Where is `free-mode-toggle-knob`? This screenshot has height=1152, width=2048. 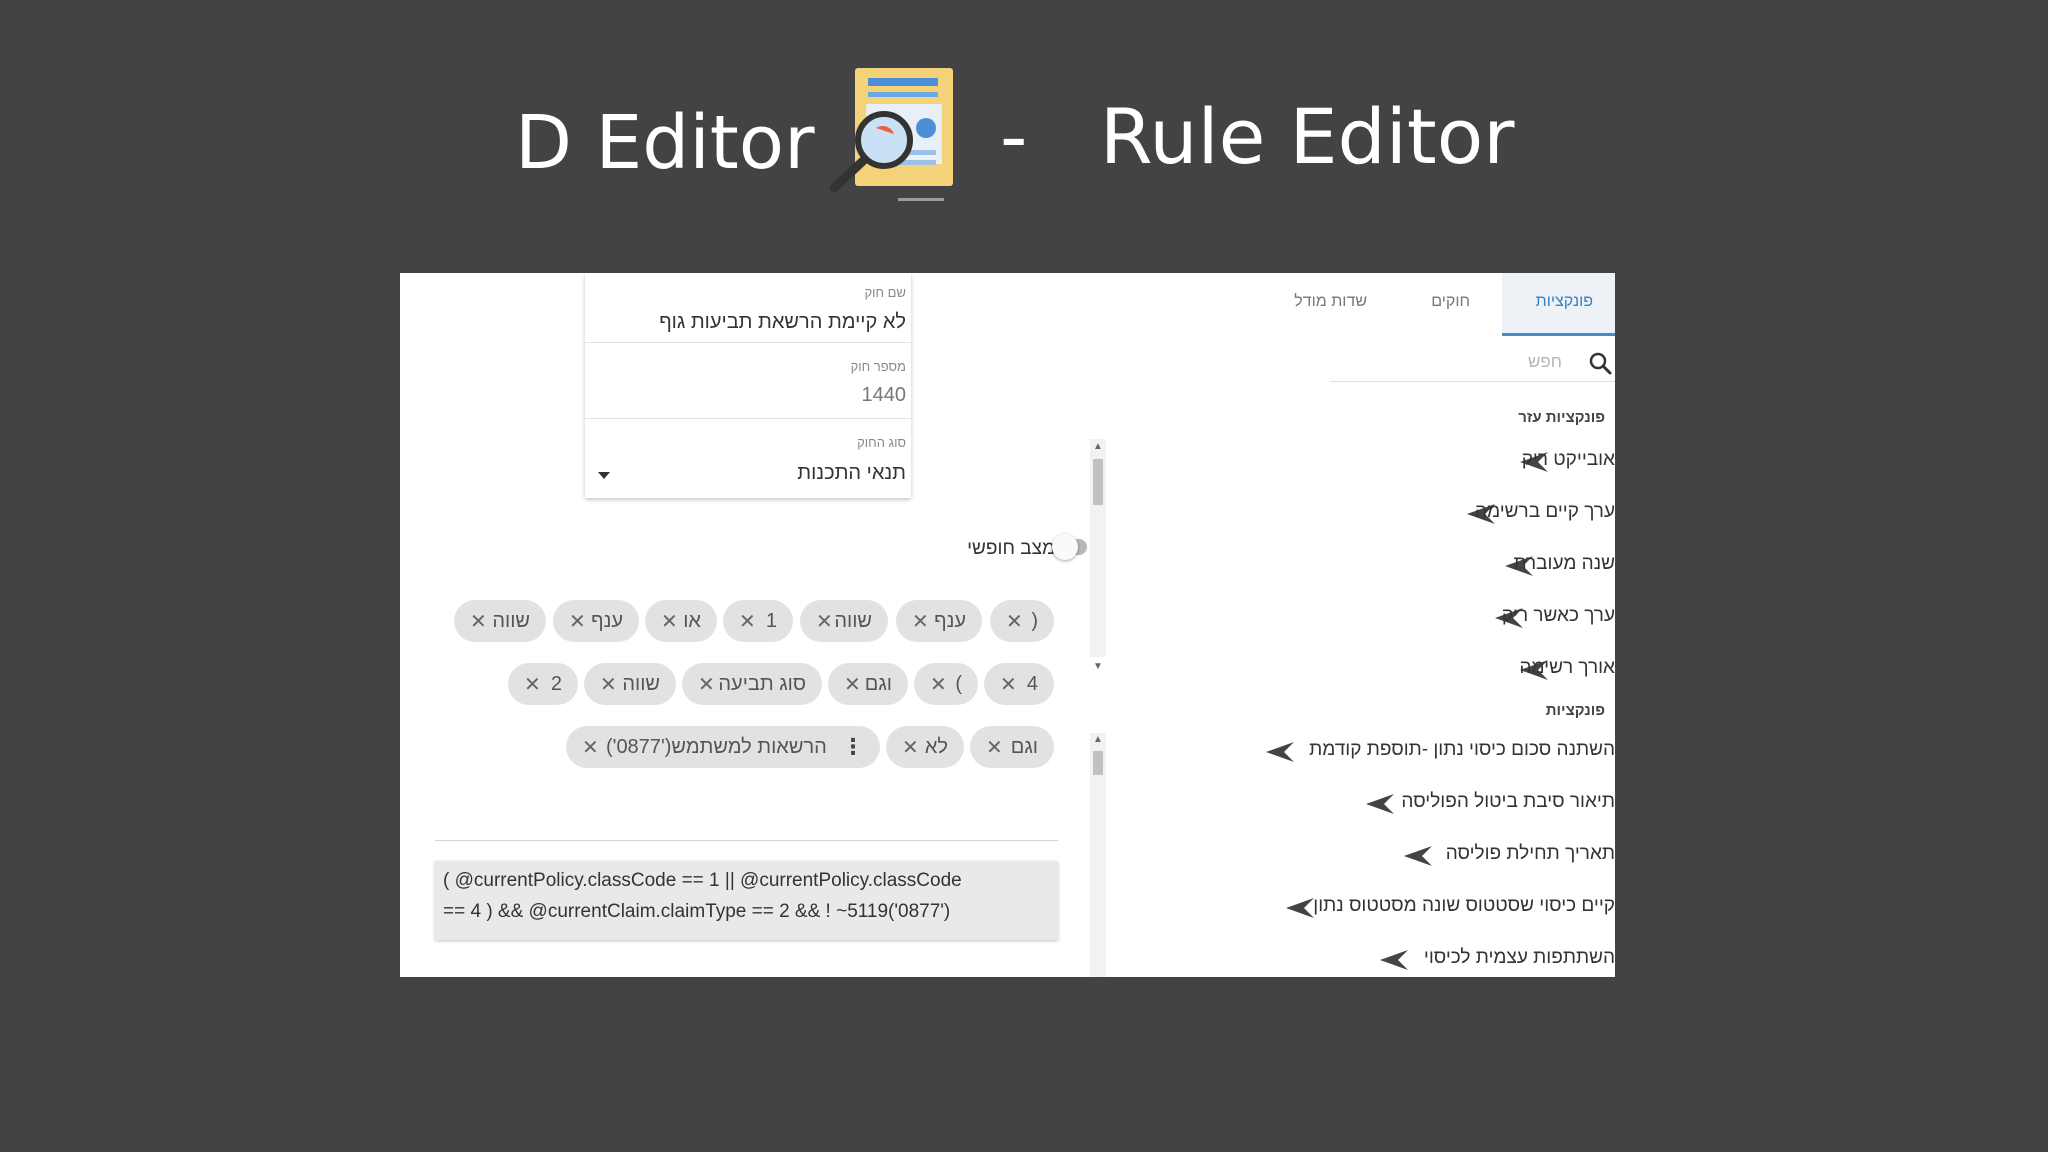
free-mode-toggle-knob is located at coordinates (1065, 547).